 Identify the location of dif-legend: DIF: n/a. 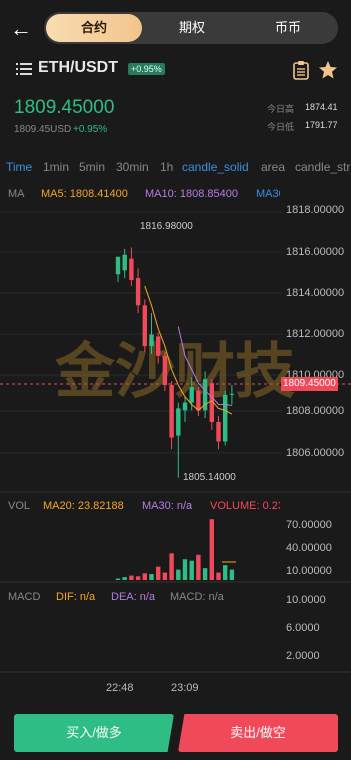
(76, 597).